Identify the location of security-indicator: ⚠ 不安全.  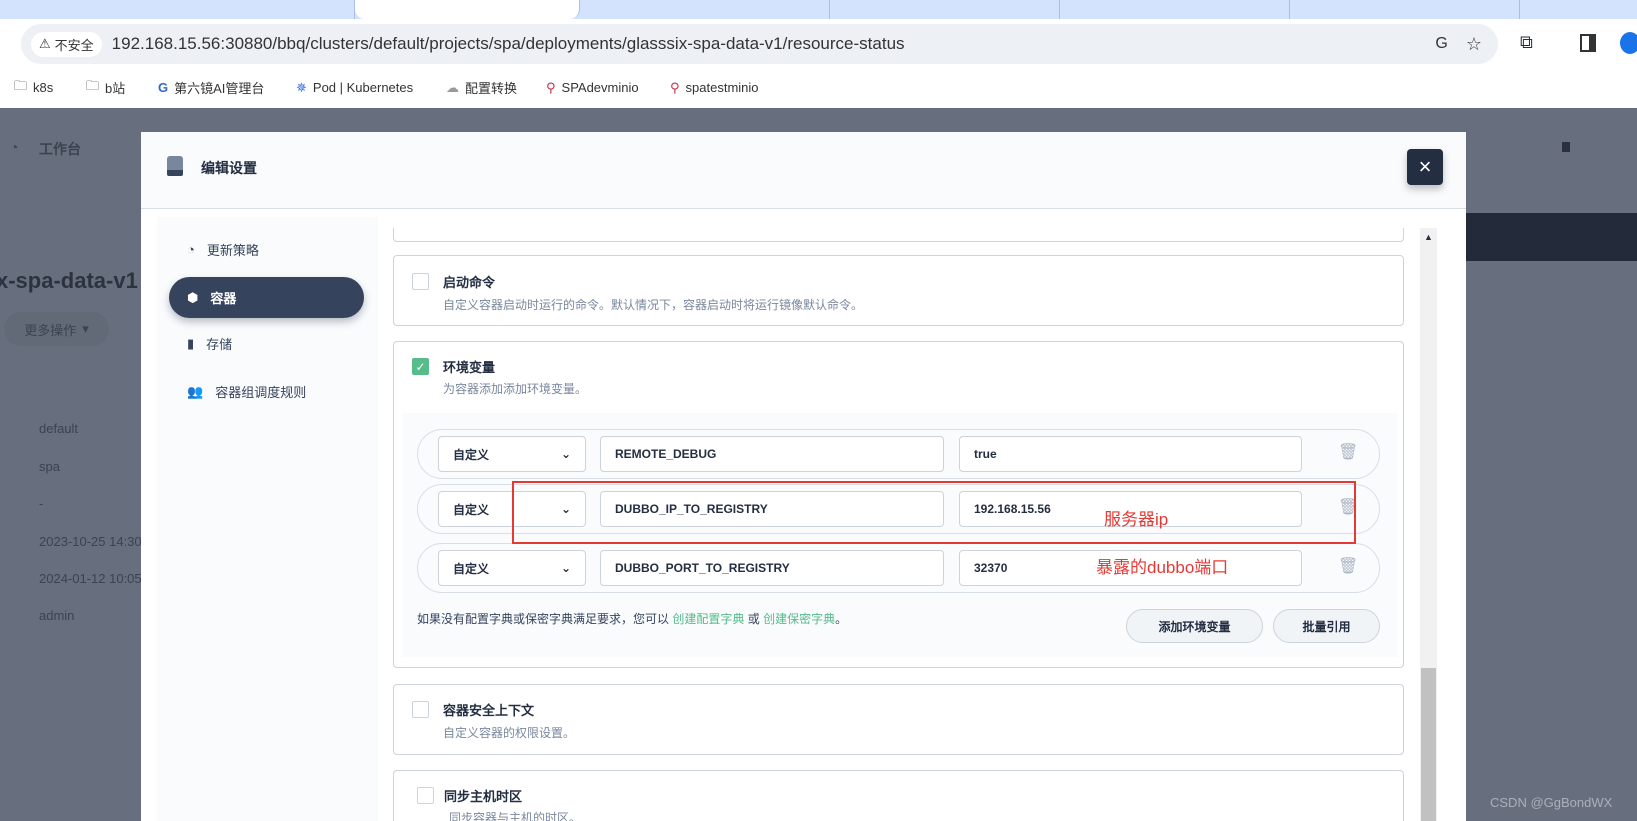
(66, 44).